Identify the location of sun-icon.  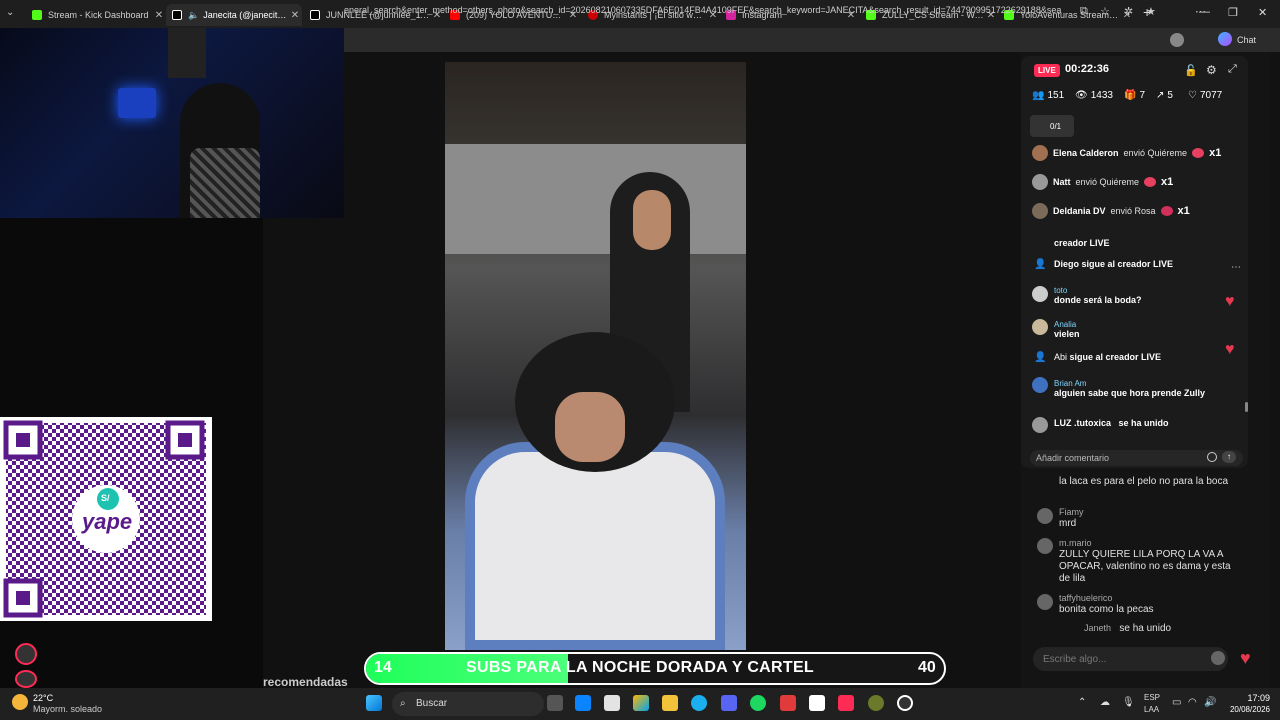
(20, 702).